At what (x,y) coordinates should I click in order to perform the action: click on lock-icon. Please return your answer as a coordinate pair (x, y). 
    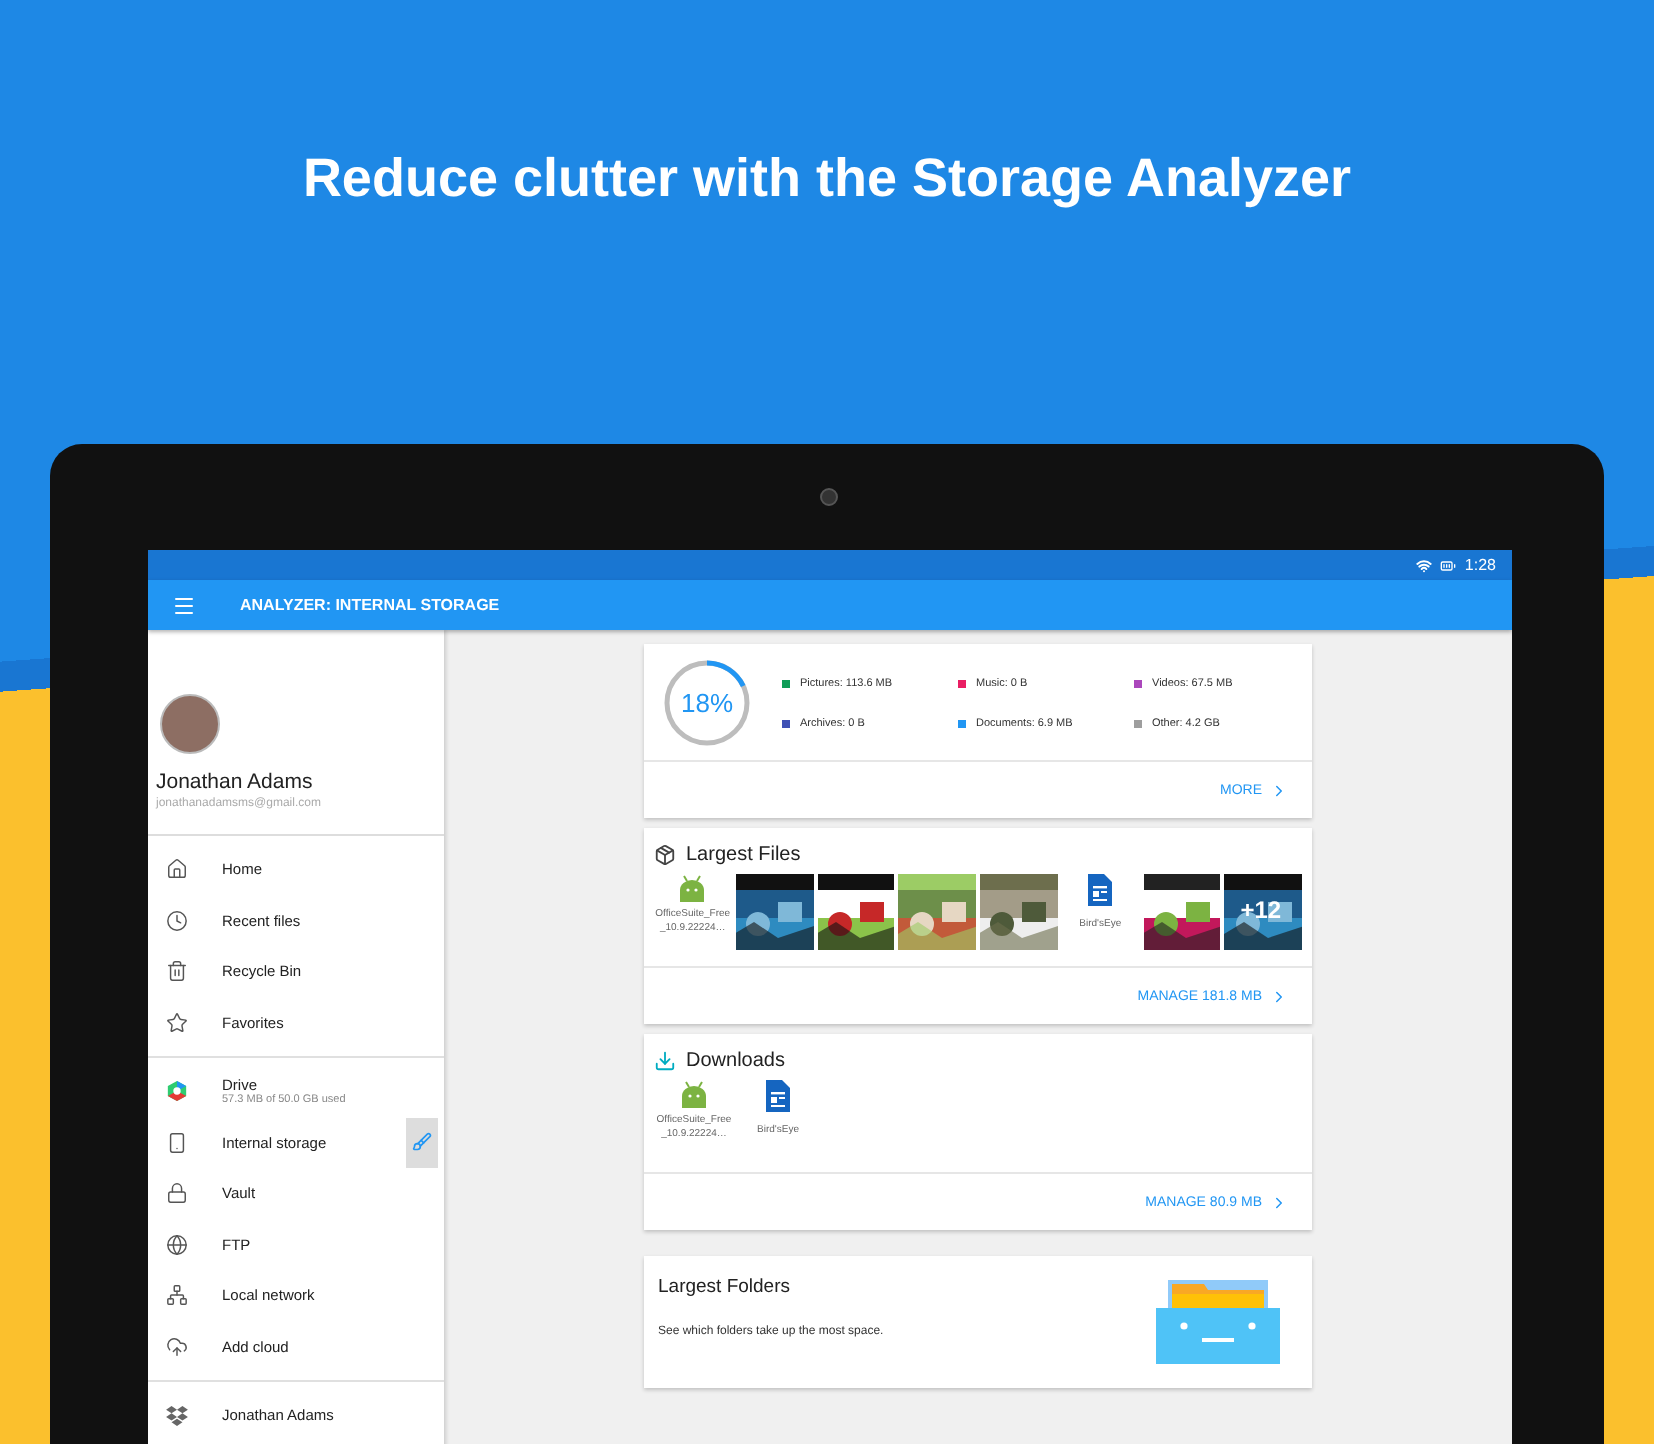
    Looking at the image, I should click on (177, 1193).